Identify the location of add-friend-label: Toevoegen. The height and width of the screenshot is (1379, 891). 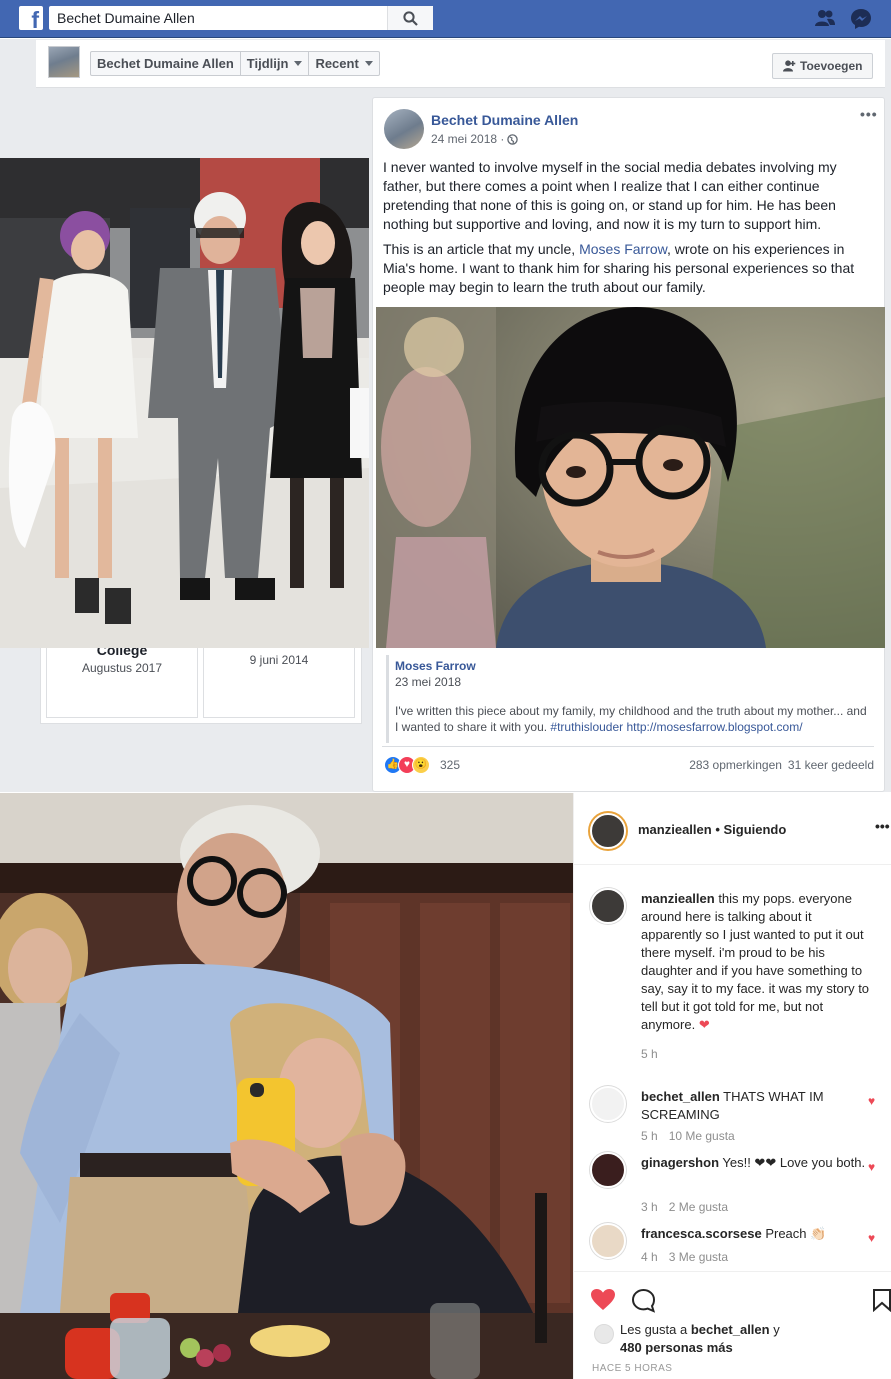
(831, 66).